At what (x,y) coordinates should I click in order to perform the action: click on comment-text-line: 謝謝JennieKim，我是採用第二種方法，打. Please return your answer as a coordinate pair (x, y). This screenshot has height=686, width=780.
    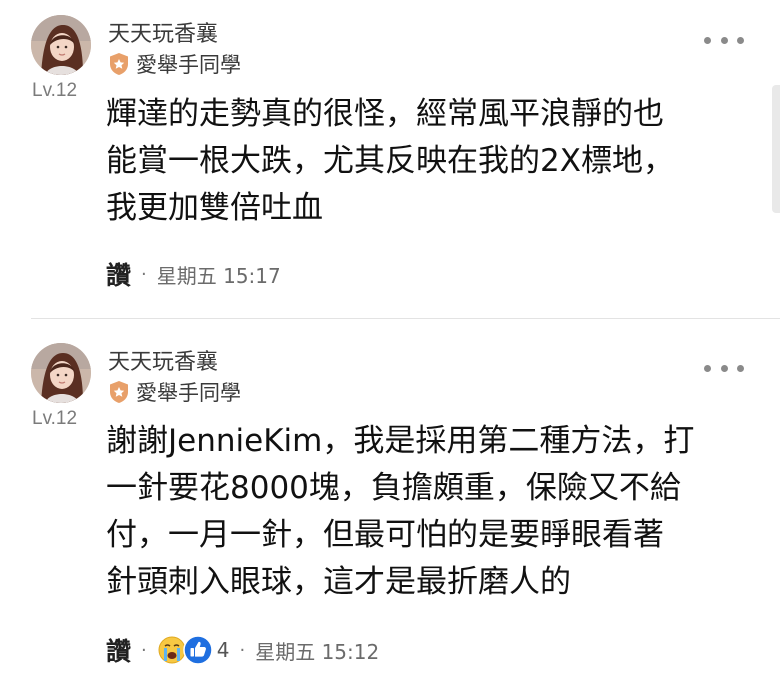
    Looking at the image, I should click on (400, 441).